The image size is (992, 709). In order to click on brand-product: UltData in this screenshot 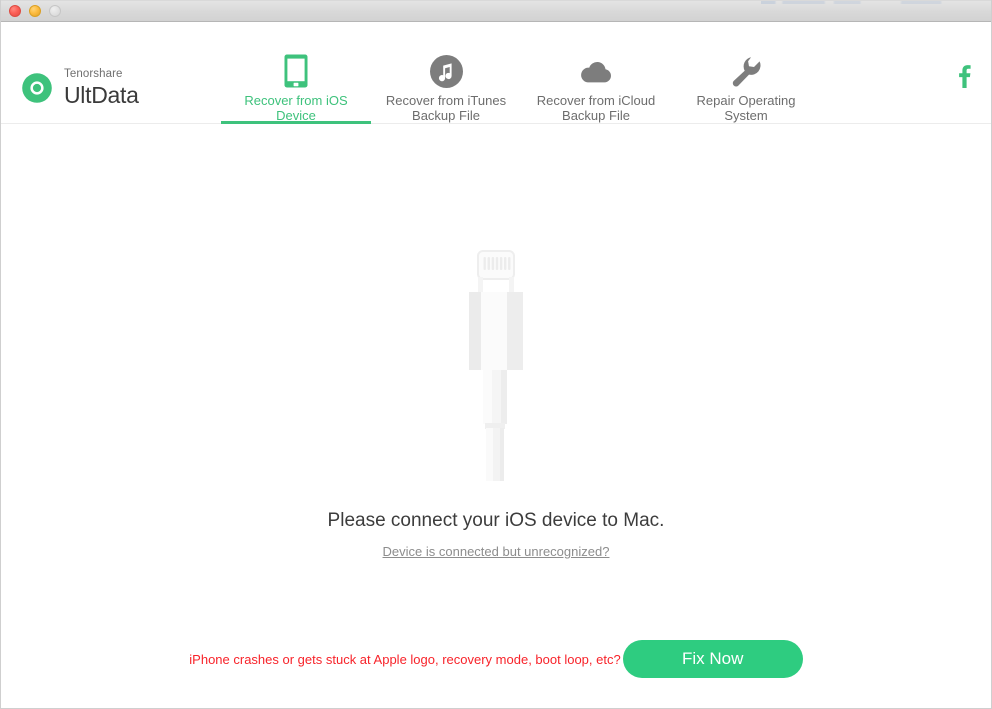, I will do `click(101, 94)`.